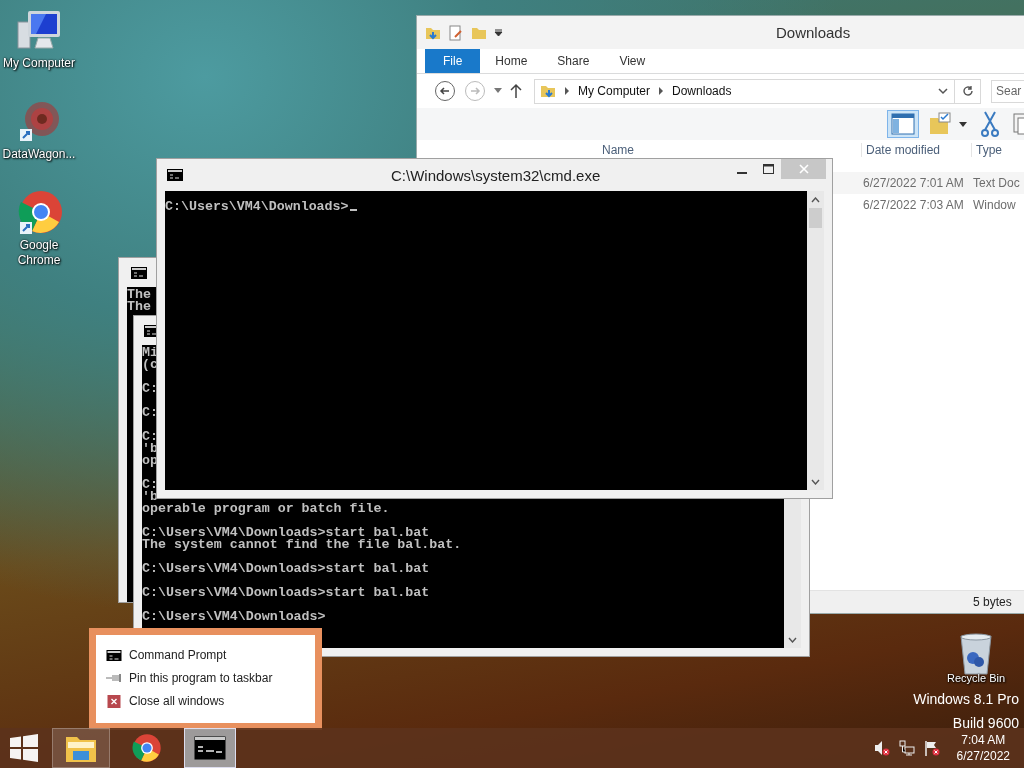  What do you see at coordinates (39, 63) in the screenshot?
I see `desktop-icon-label: My Computer` at bounding box center [39, 63].